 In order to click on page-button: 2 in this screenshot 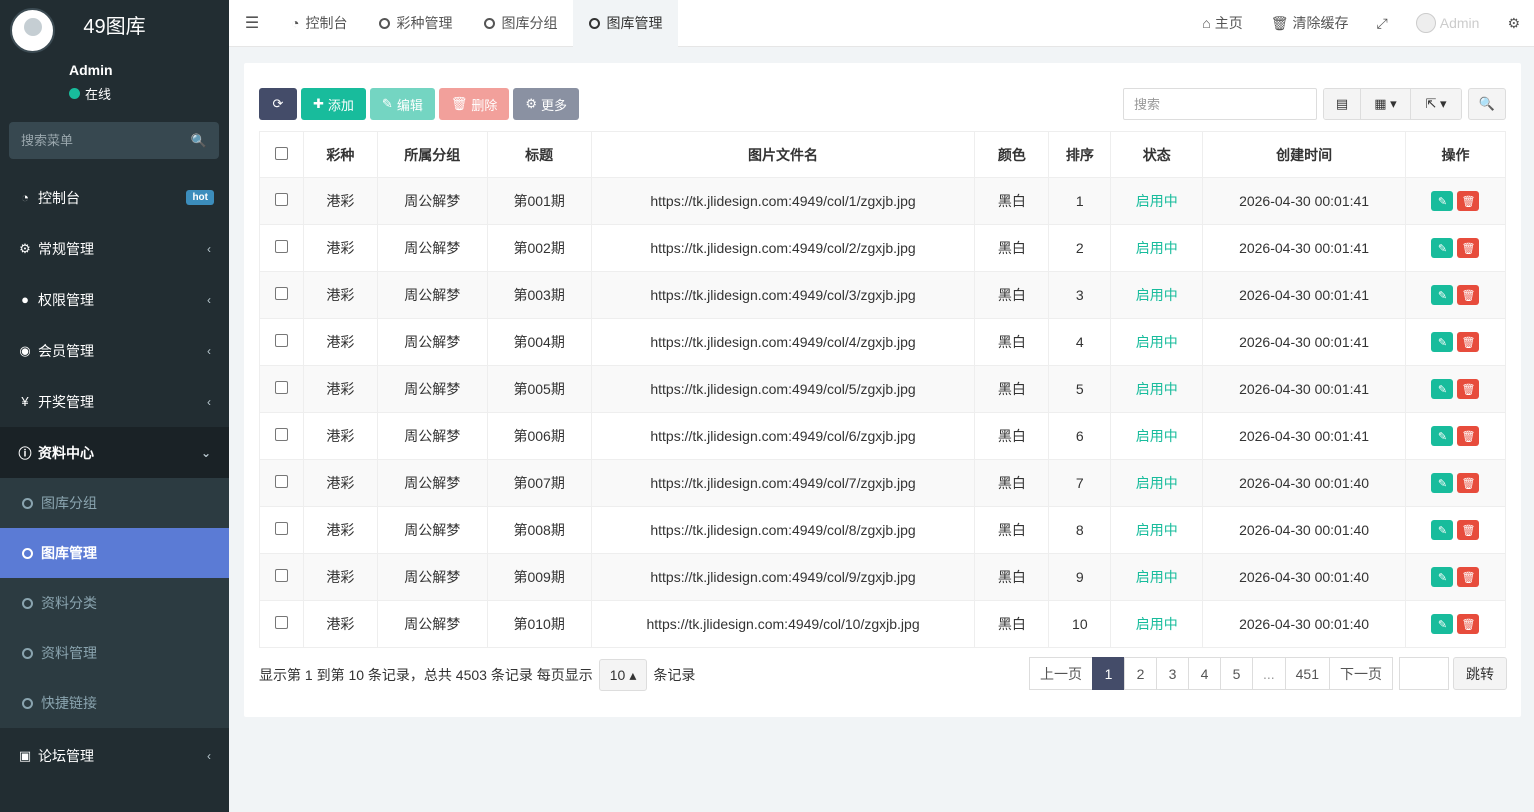, I will do `click(1140, 673)`.